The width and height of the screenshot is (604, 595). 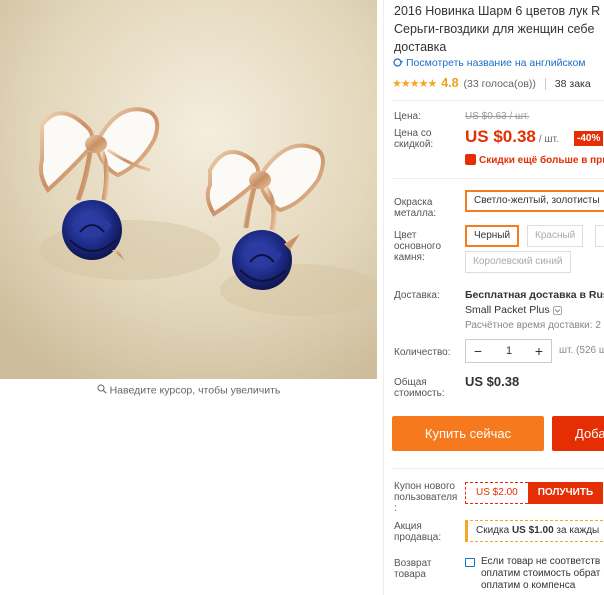 I want to click on discount-price-label: Цена со скидкой:, so click(x=414, y=139).